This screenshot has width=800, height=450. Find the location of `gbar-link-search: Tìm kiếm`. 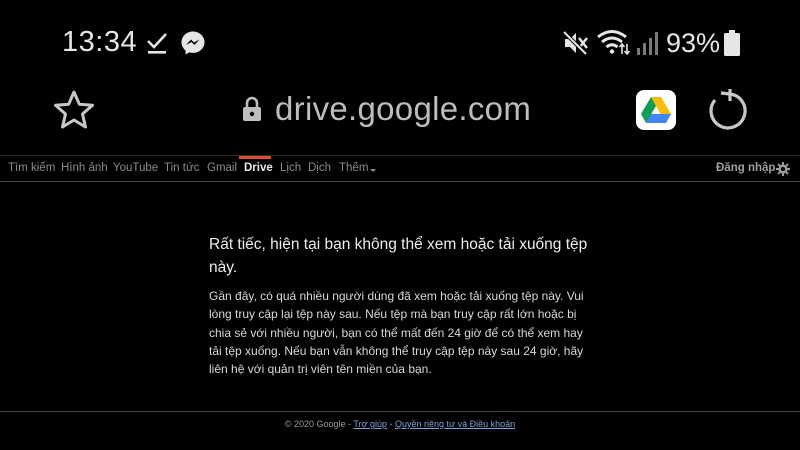

gbar-link-search: Tìm kiếm is located at coordinates (31, 168).